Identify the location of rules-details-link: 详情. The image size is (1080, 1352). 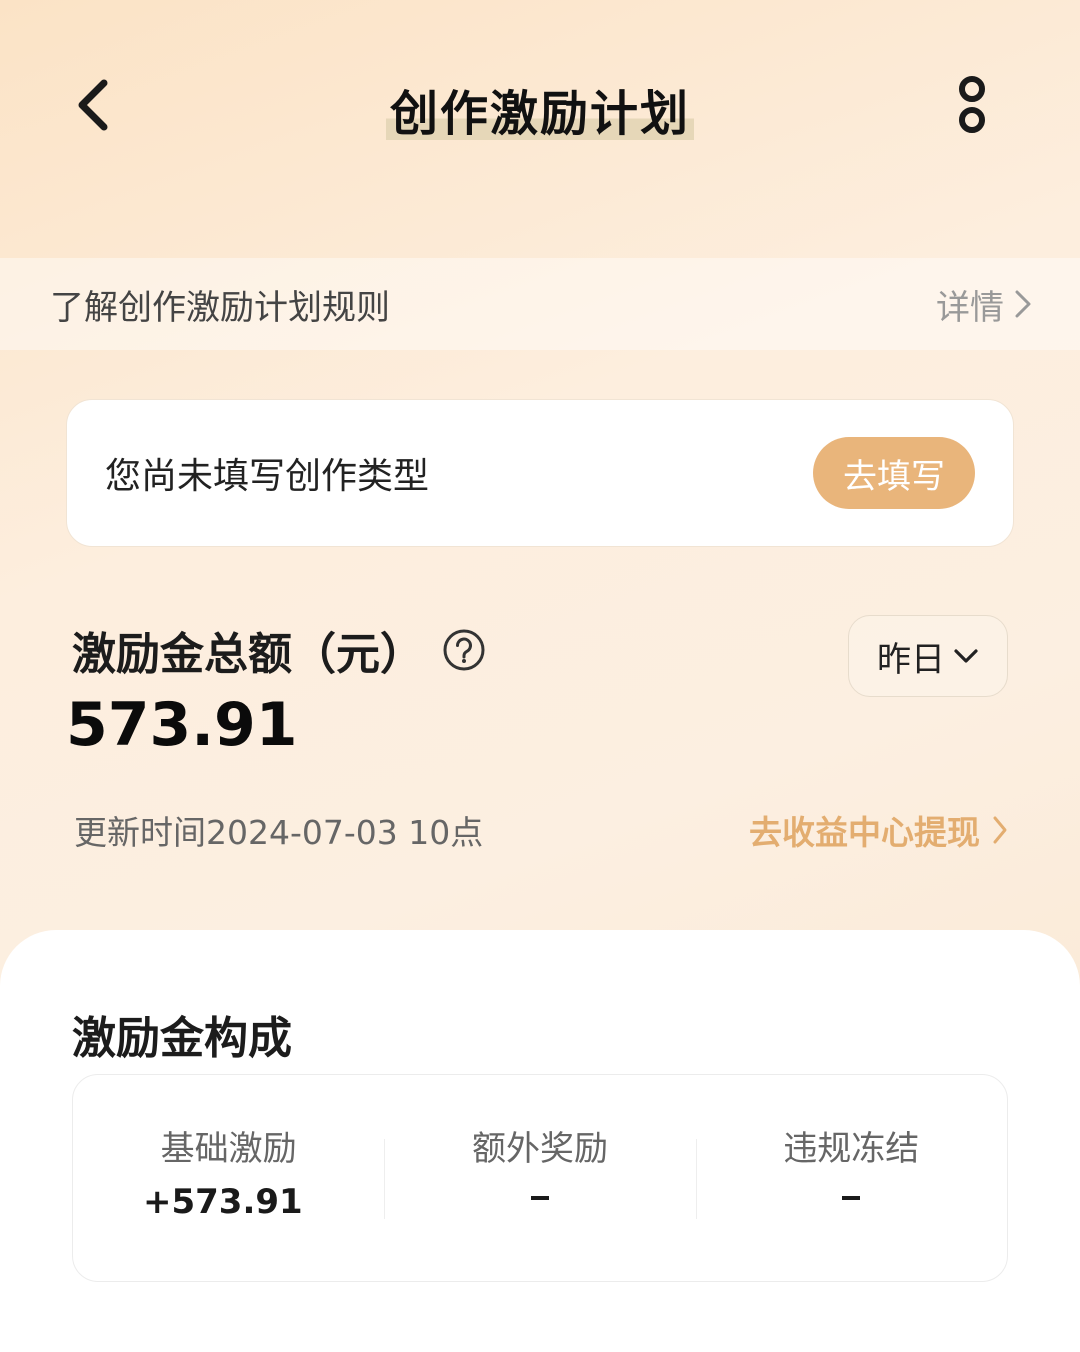
(984, 304).